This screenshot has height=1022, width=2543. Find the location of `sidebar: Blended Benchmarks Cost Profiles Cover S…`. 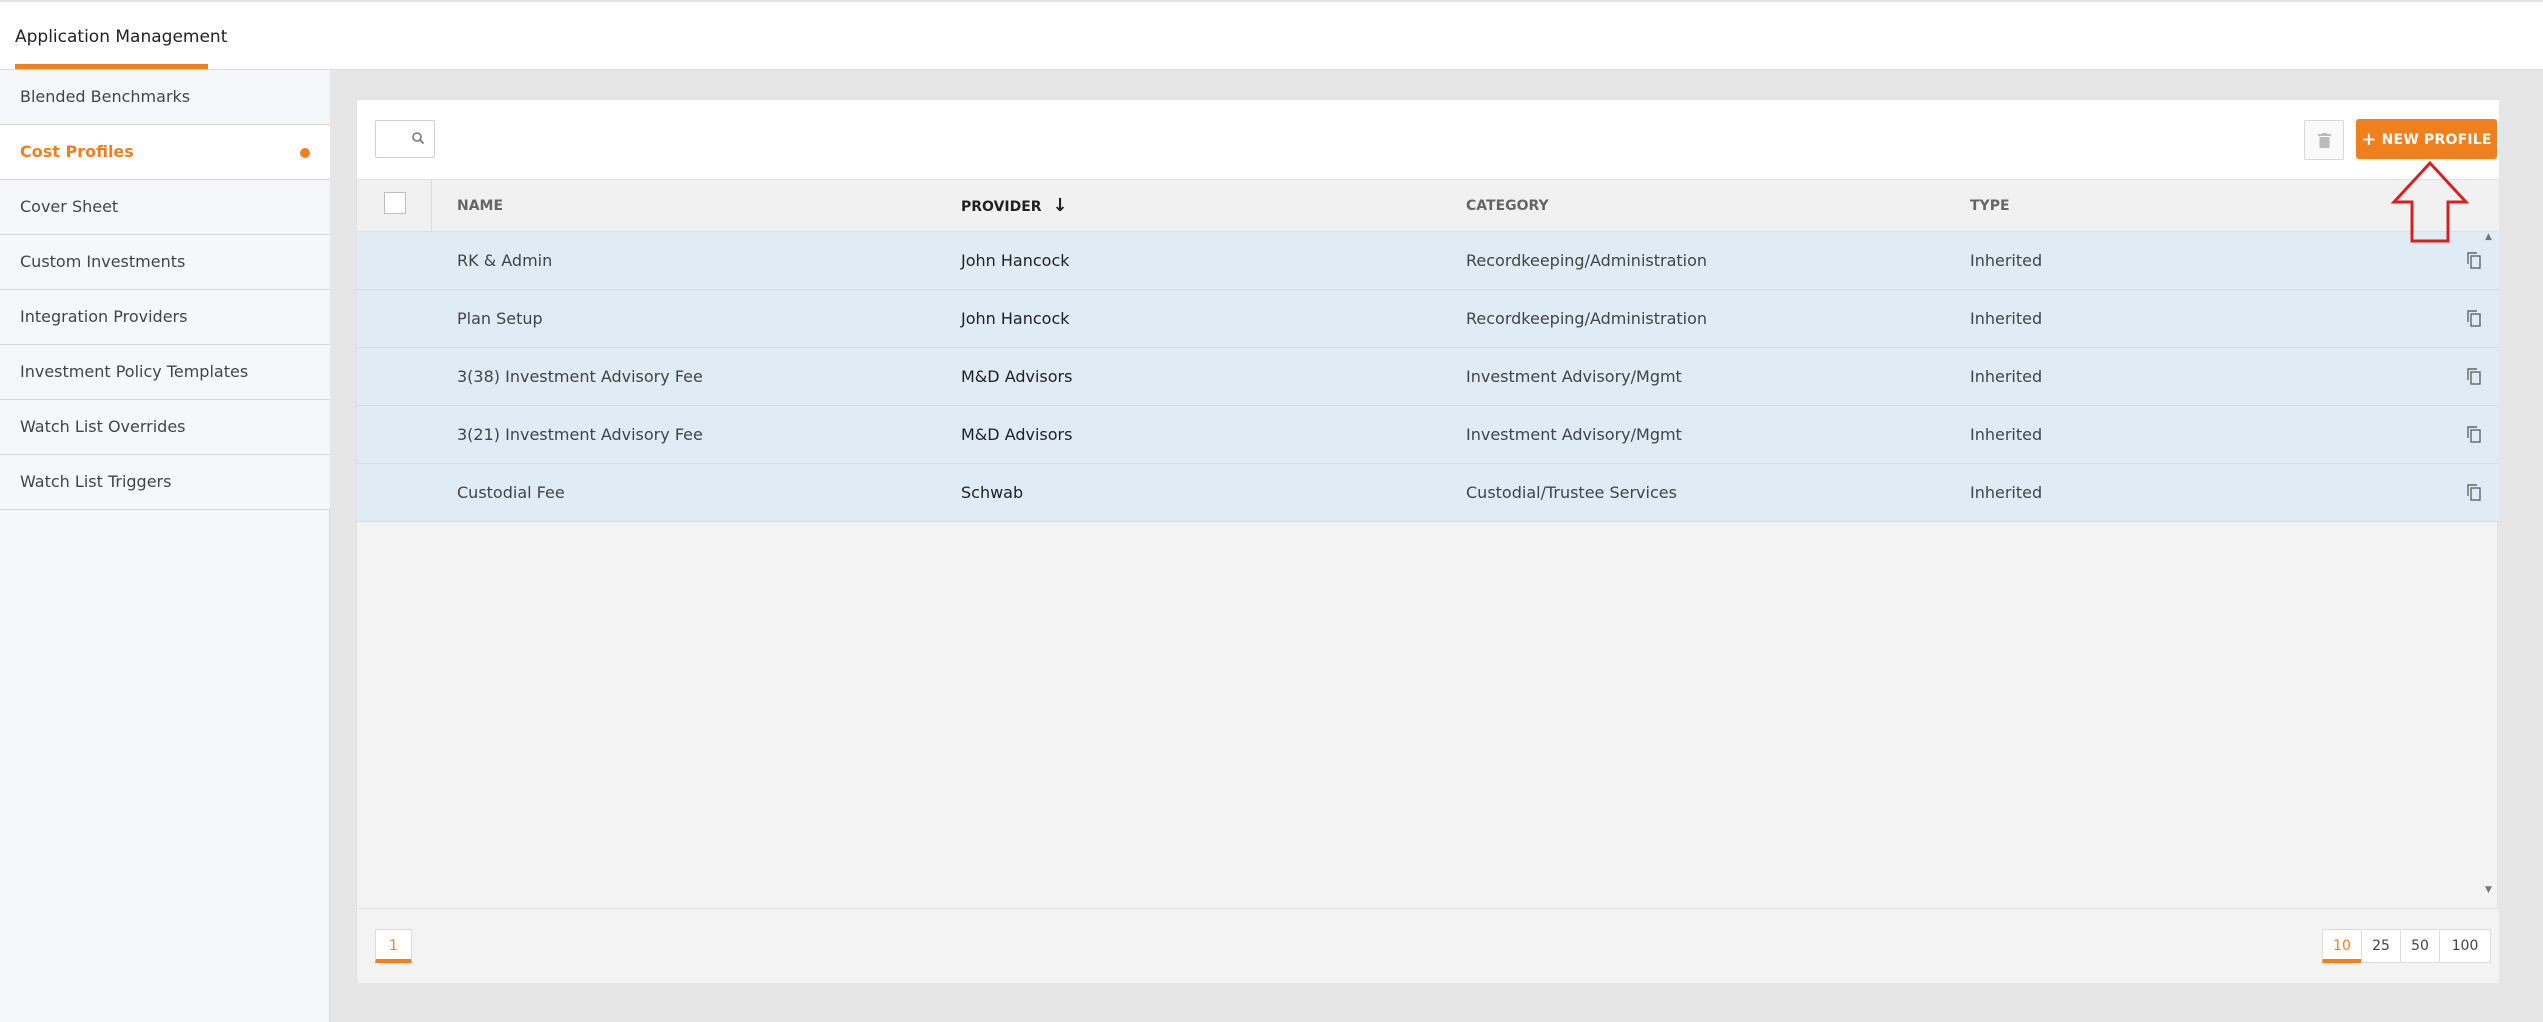

sidebar: Blended Benchmarks Cost Profiles Cover S… is located at coordinates (165, 546).